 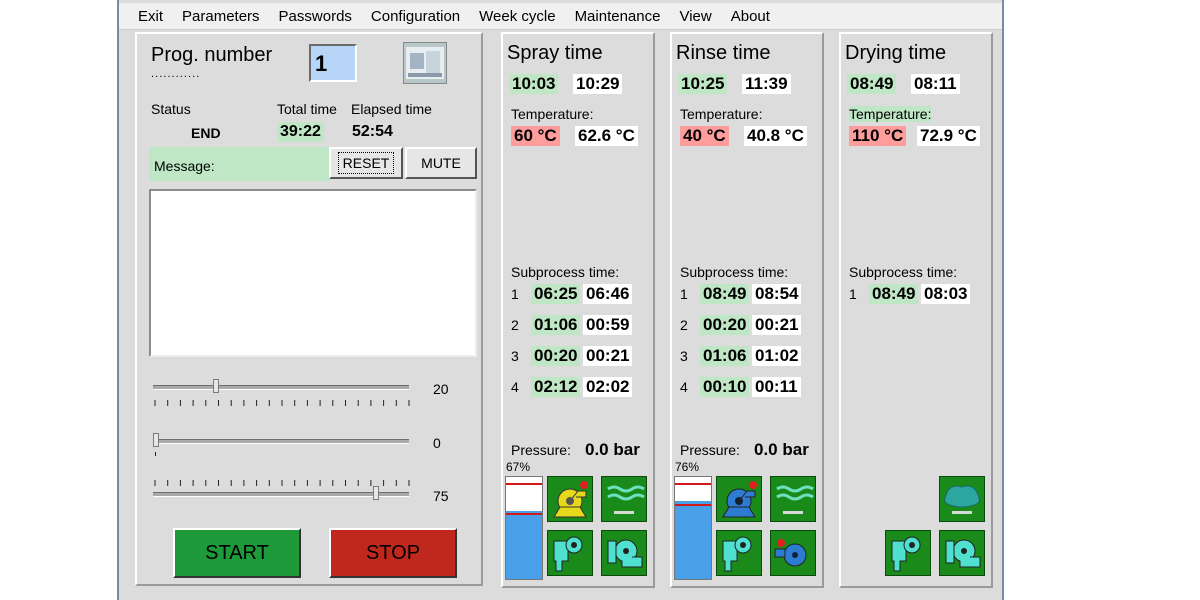 What do you see at coordinates (150, 16) in the screenshot?
I see `menu-exit: Exit` at bounding box center [150, 16].